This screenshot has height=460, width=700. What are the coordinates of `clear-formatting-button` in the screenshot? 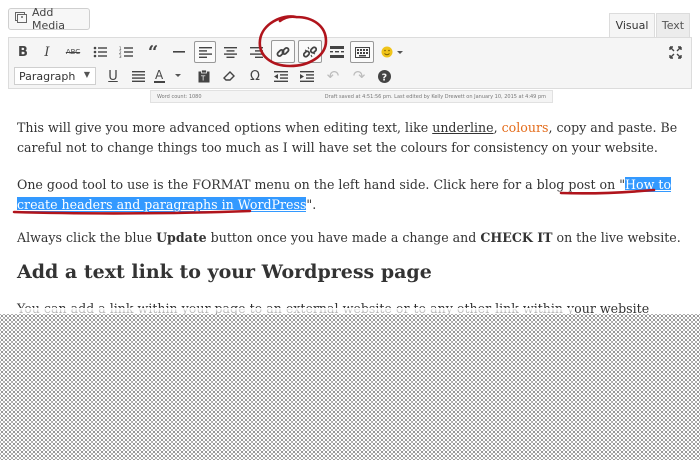 It's located at (229, 76).